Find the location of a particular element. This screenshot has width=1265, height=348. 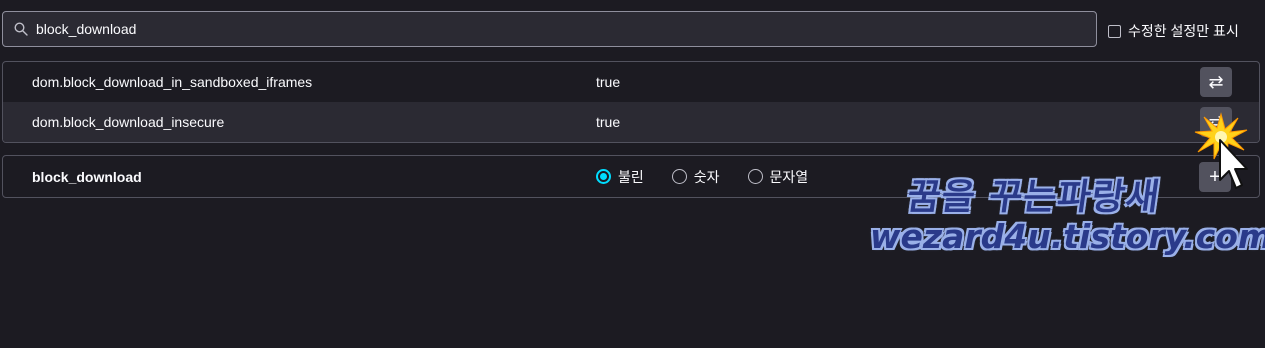

pref-row: dom.block_download_insecure true ⇄ is located at coordinates (631, 122).